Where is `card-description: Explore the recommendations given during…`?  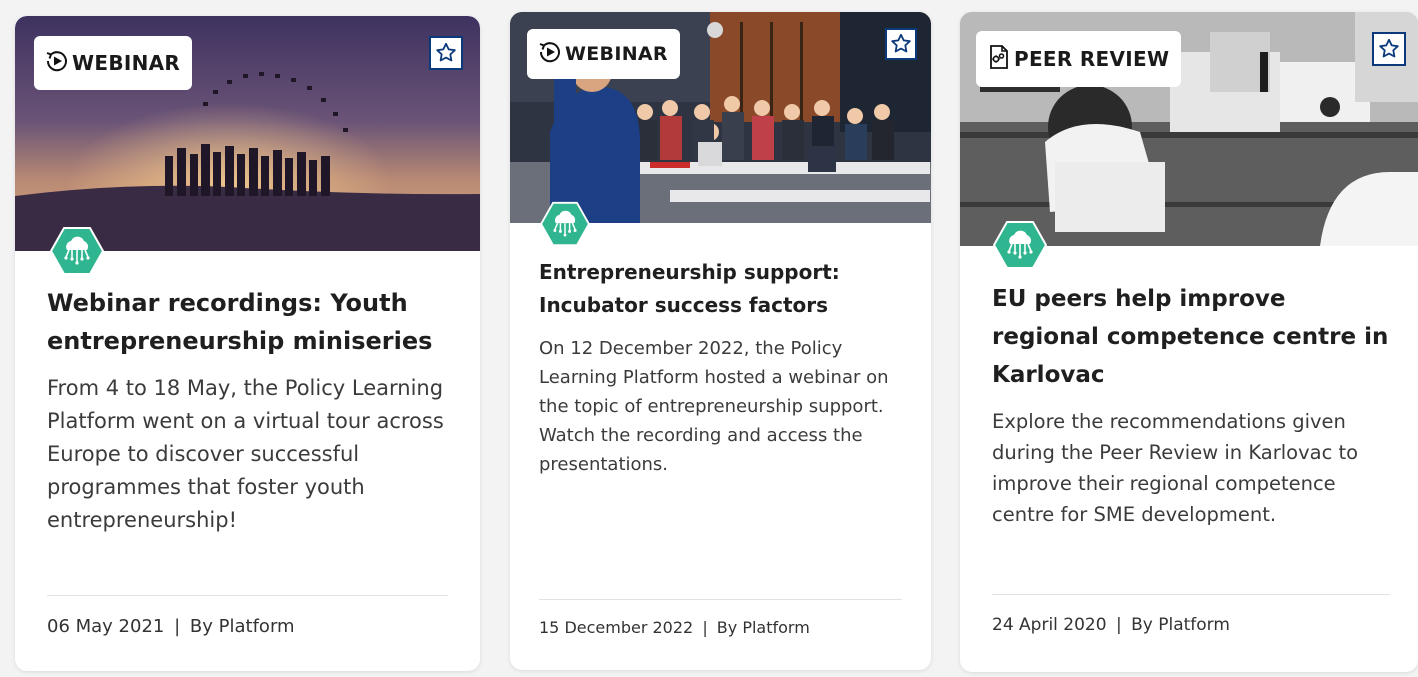
card-description: Explore the recommendations given during… is located at coordinates (1175, 468).